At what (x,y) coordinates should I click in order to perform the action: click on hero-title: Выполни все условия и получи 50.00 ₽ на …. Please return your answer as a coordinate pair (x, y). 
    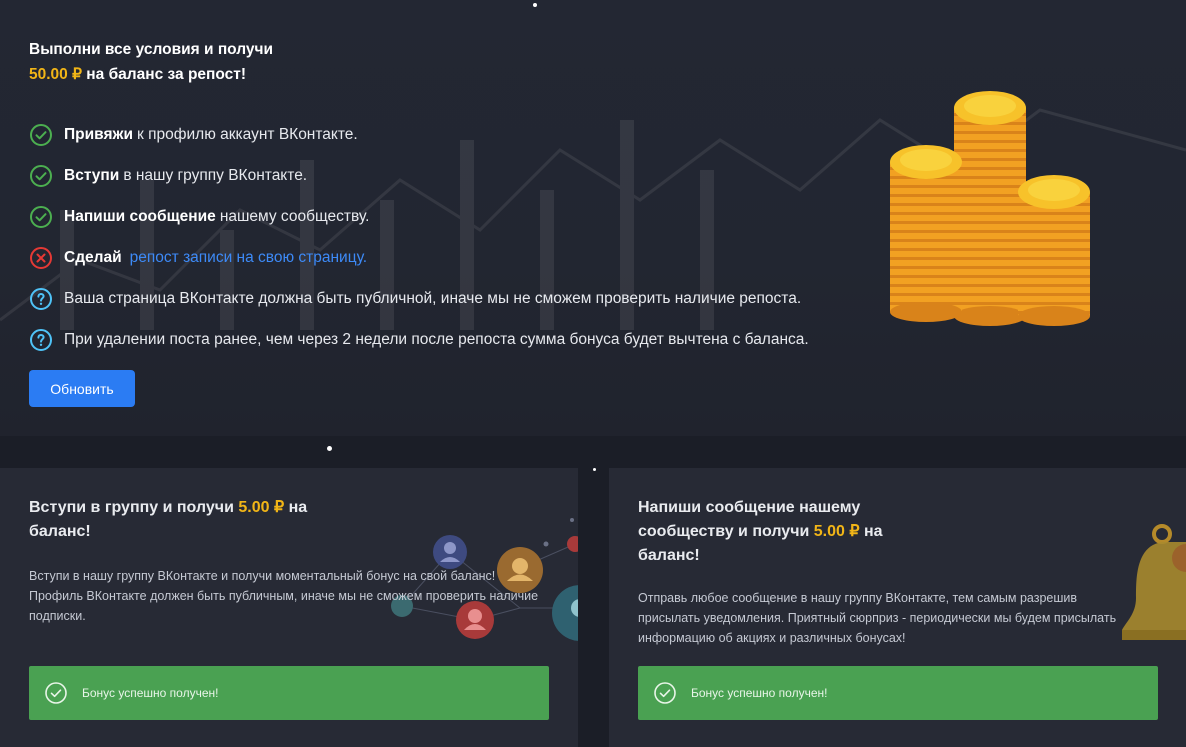
    Looking at the image, I should click on (151, 62).